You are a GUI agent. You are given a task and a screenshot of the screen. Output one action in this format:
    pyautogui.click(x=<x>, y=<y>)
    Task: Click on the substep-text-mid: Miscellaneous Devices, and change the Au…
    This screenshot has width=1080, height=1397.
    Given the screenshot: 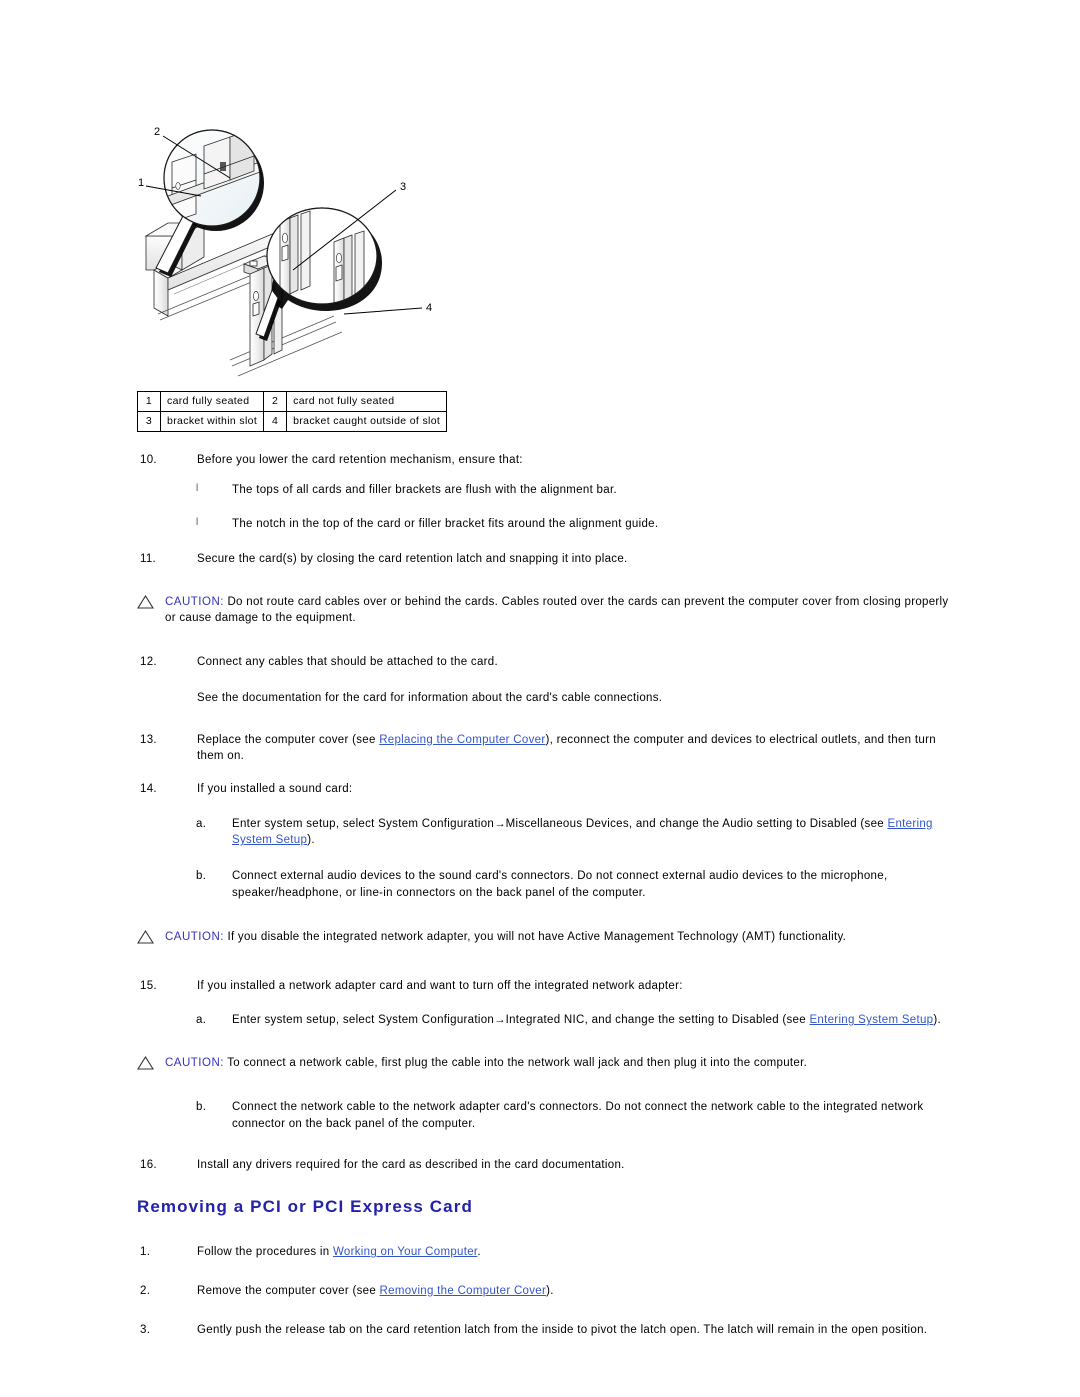 What is the action you would take?
    pyautogui.click(x=696, y=823)
    